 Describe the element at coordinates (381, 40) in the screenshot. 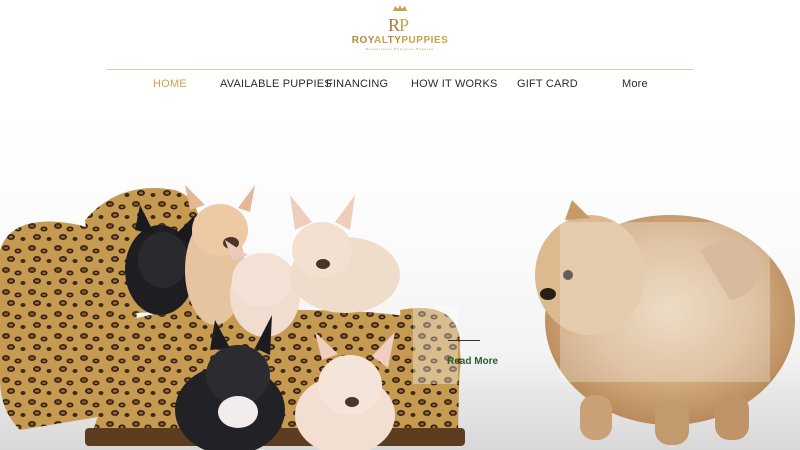

I see `brand-name-part2: AL` at that location.